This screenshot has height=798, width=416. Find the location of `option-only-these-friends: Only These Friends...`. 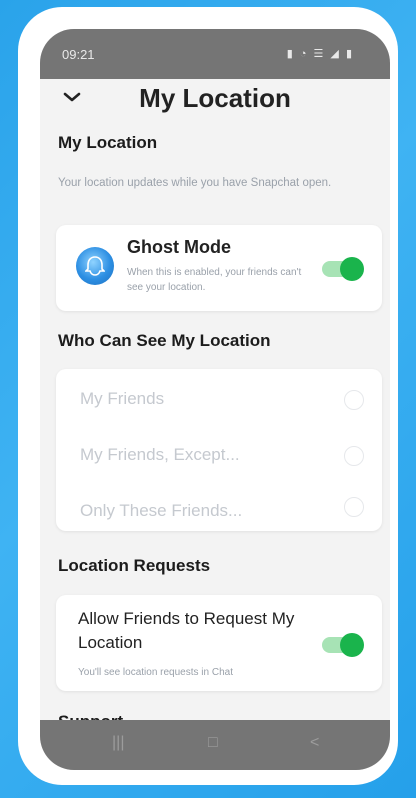

option-only-these-friends: Only These Friends... is located at coordinates (161, 511).